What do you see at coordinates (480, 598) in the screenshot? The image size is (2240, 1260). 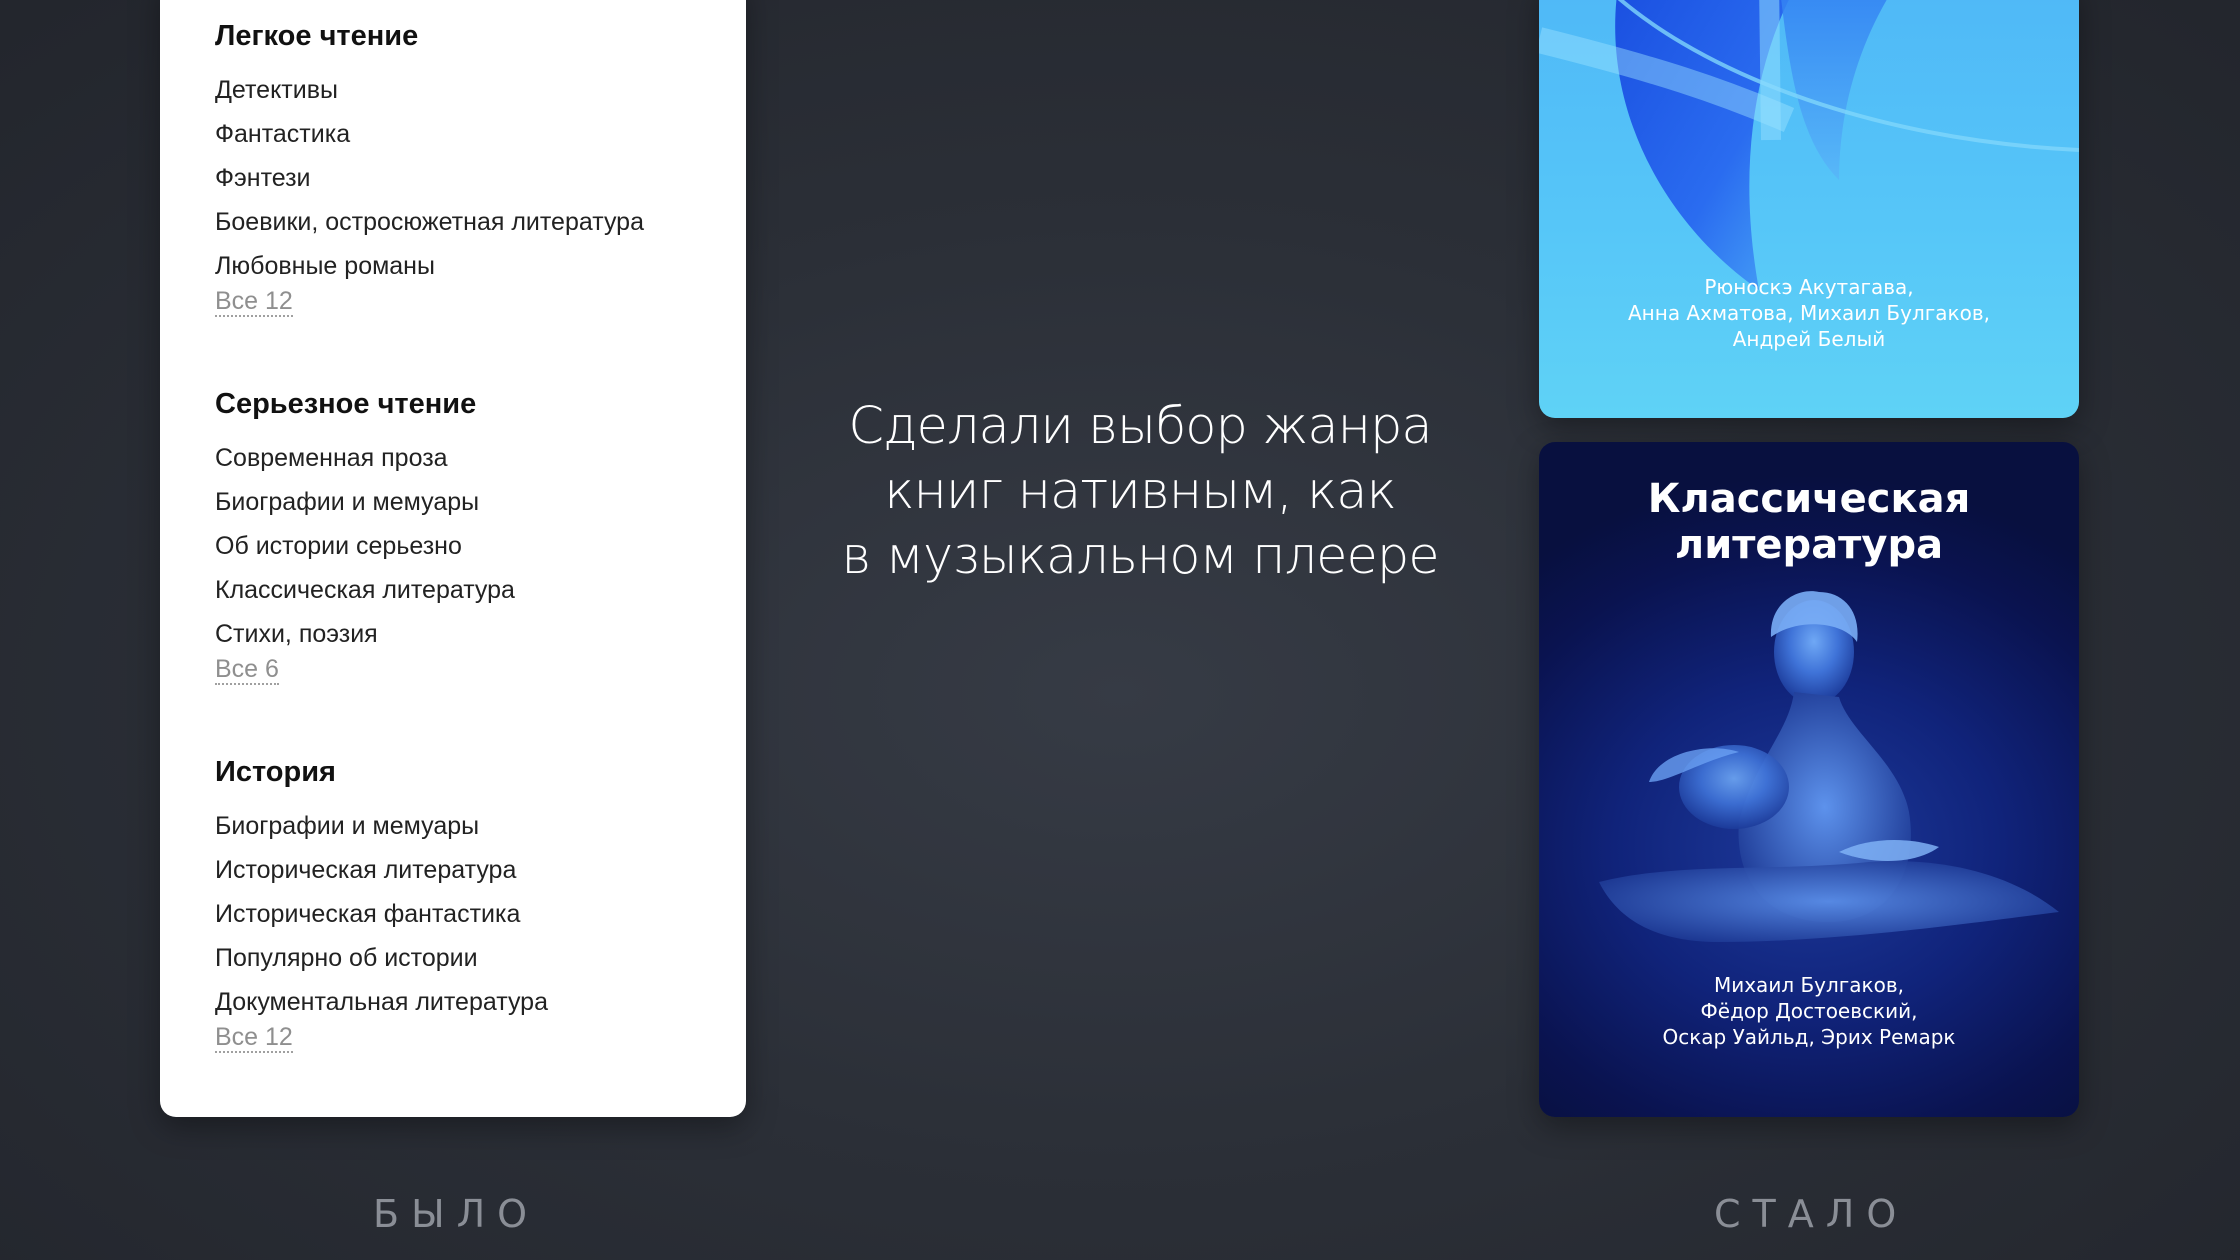 I see `genre-link: Классическая литература` at bounding box center [480, 598].